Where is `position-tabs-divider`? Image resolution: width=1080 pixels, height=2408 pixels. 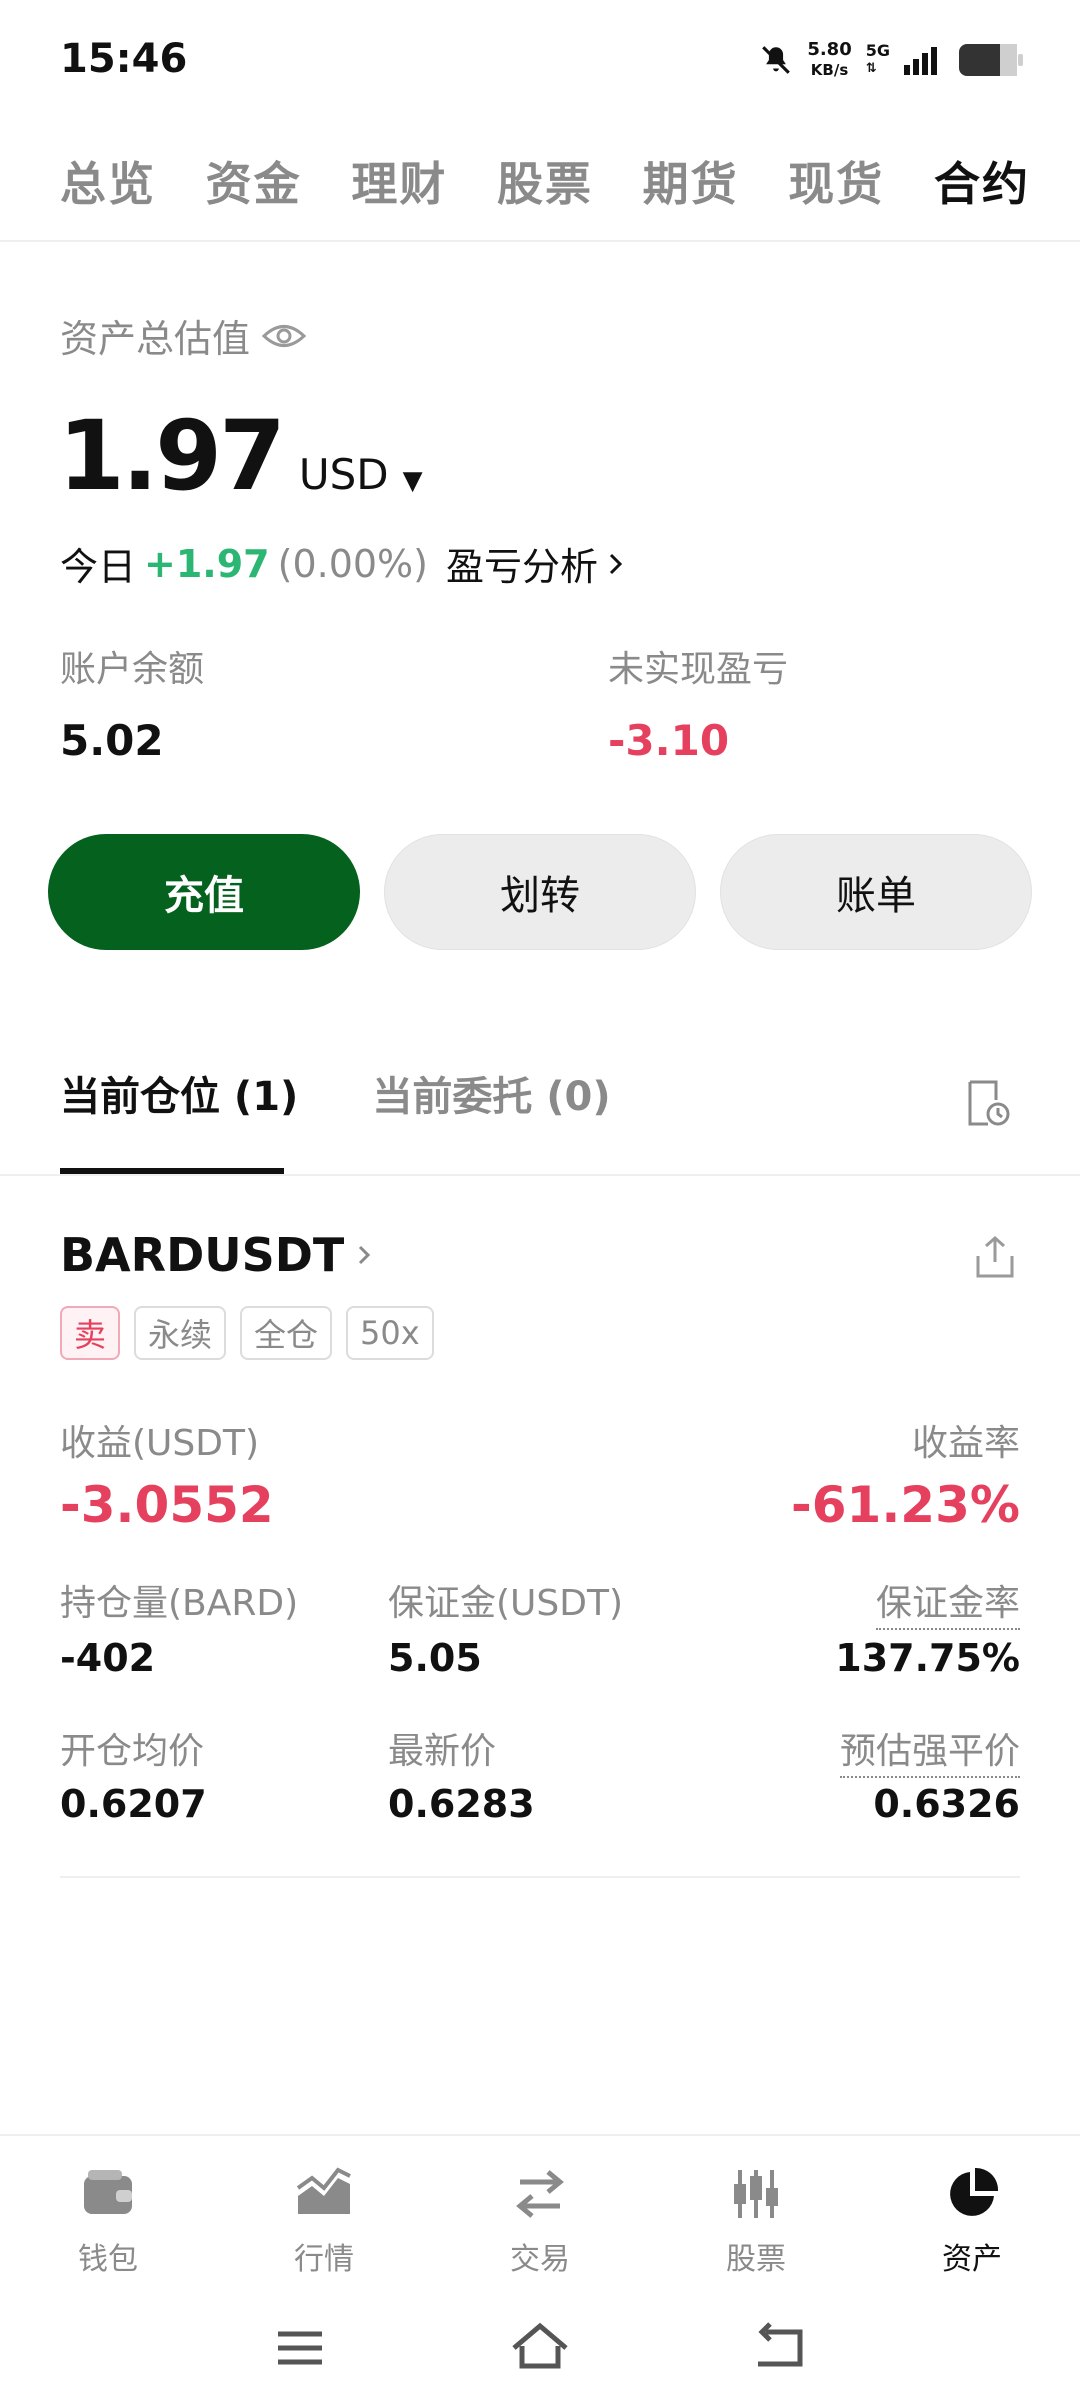 position-tabs-divider is located at coordinates (540, 1175).